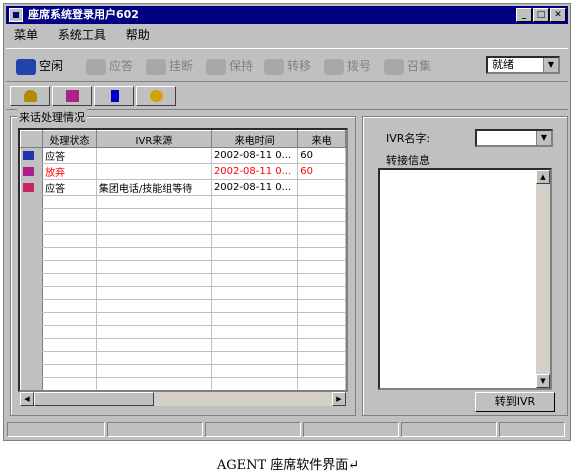 This screenshot has height=473, width=576. What do you see at coordinates (96, 66) in the screenshot?
I see `phone-answer-icon` at bounding box center [96, 66].